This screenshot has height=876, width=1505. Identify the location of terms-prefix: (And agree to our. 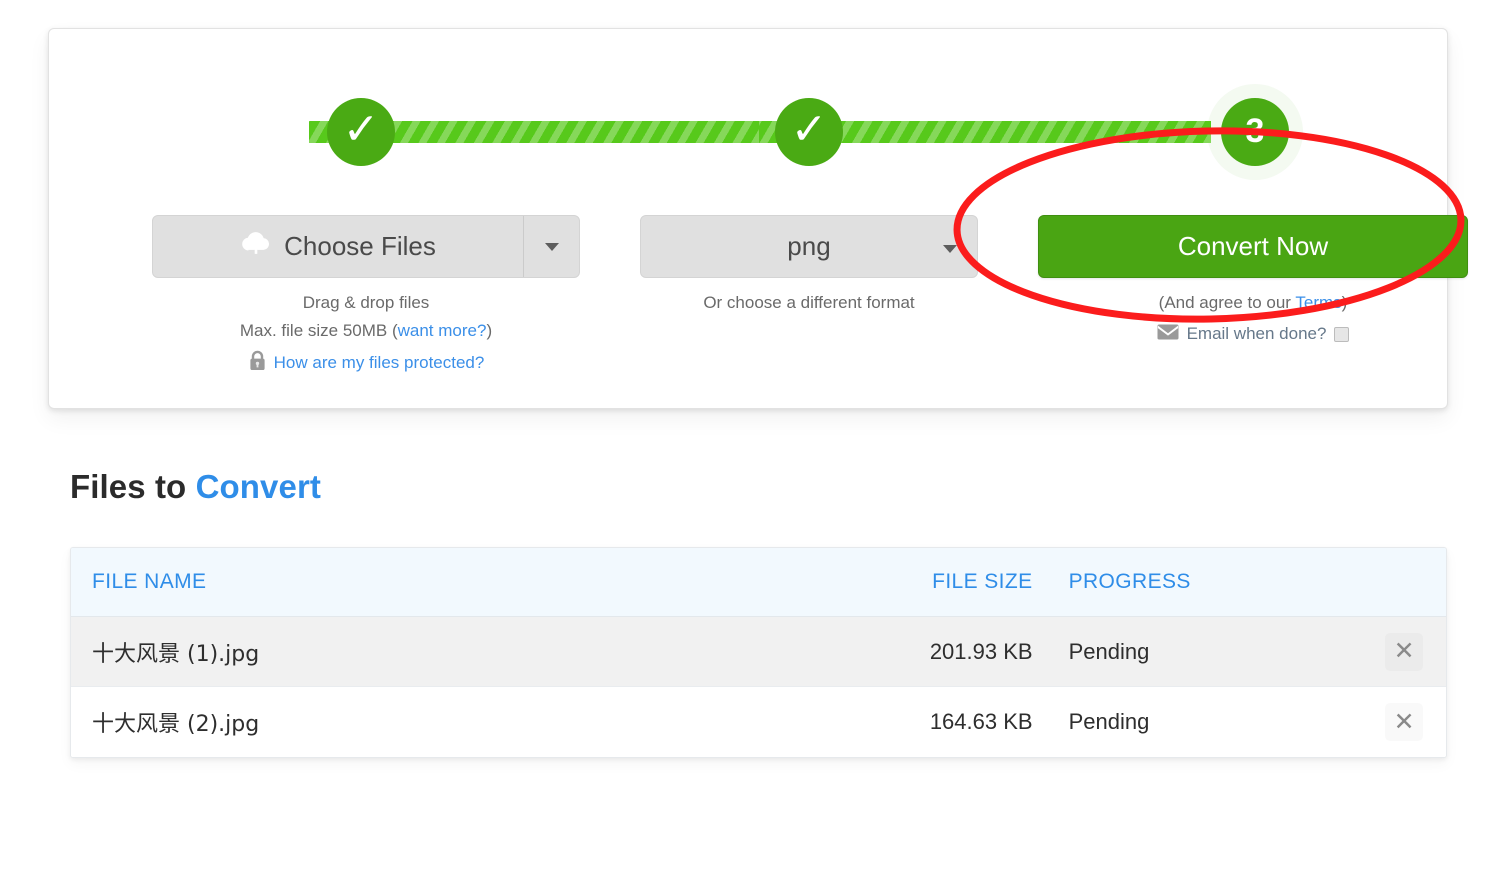
(1227, 302).